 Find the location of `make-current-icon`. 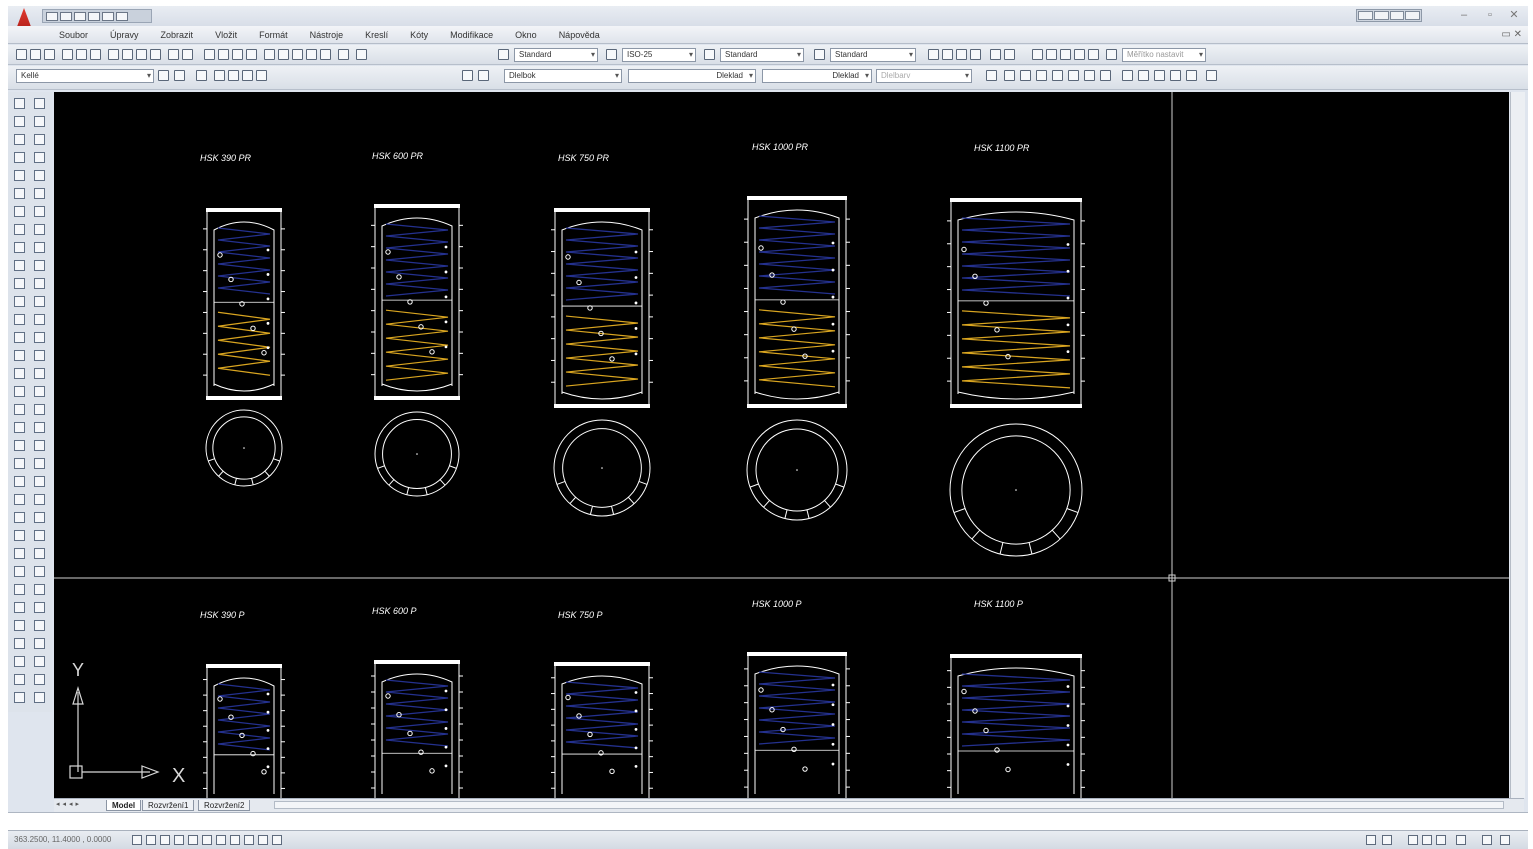

make-current-icon is located at coordinates (467, 75).